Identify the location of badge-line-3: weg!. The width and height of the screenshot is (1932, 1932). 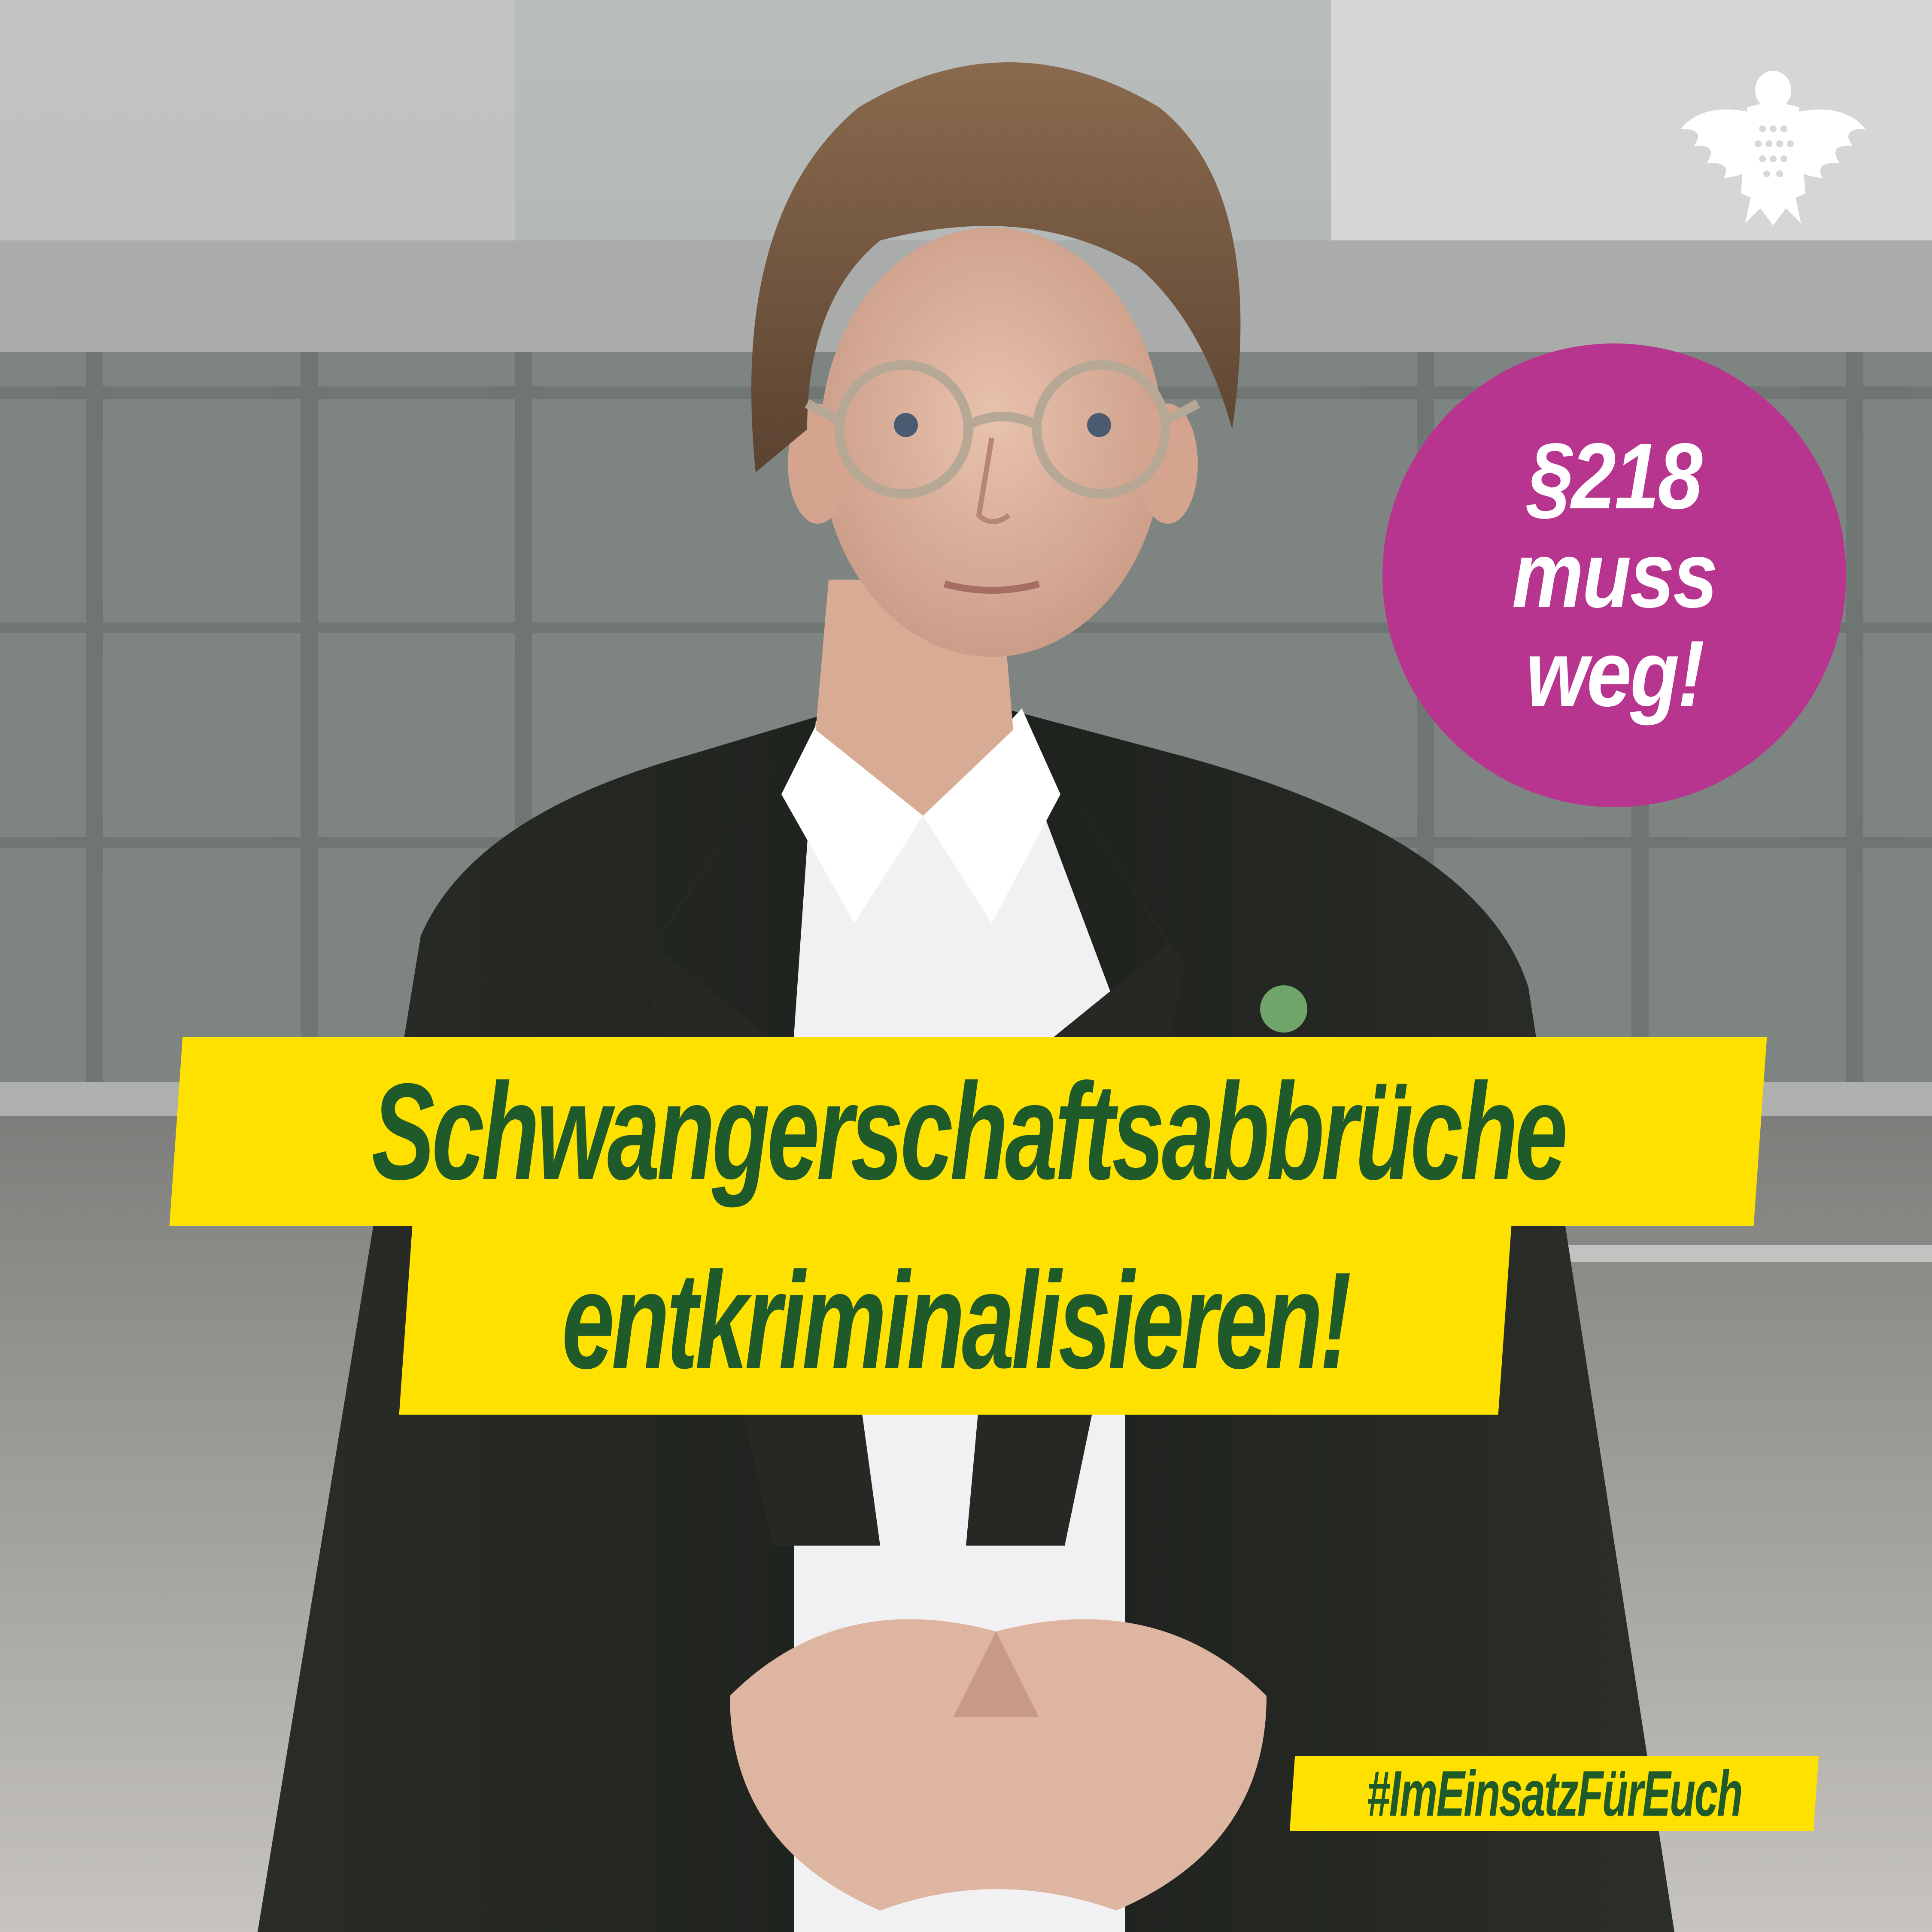
(1614, 674).